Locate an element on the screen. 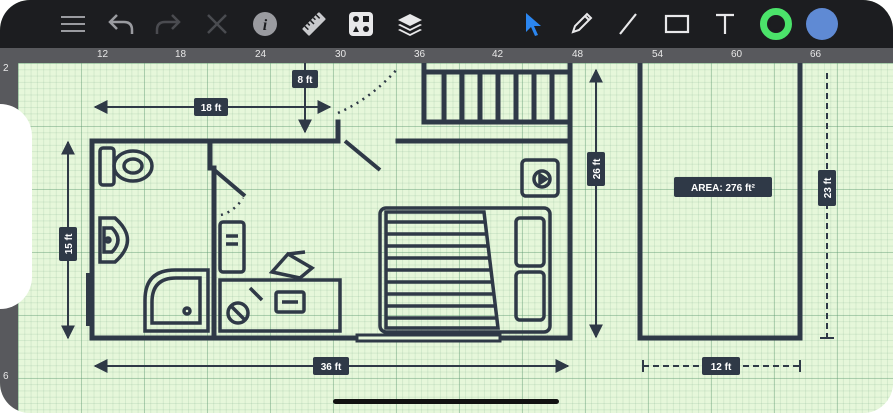 Image resolution: width=893 pixels, height=413 pixels. redo-icon is located at coordinates (168, 24).